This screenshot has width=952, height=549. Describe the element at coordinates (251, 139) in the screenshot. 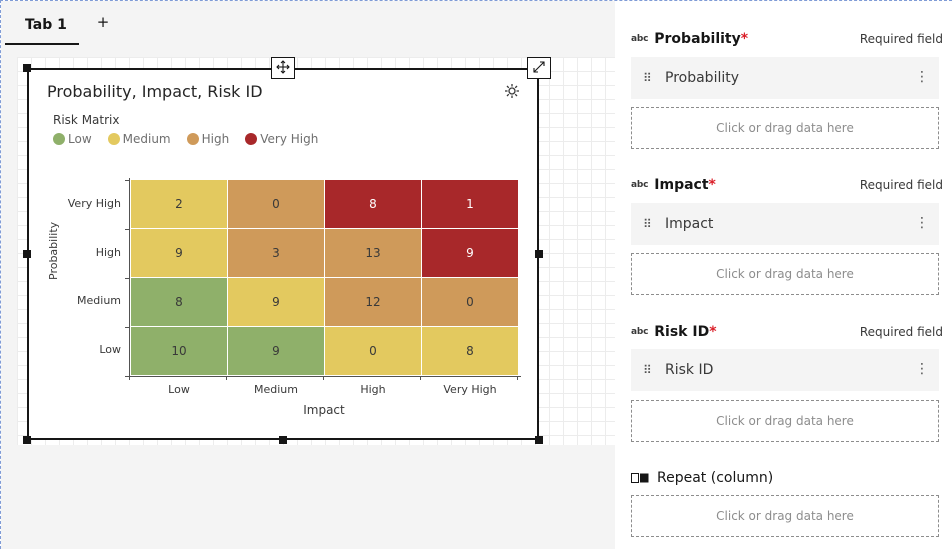

I see `legend-dot-very-high` at that location.